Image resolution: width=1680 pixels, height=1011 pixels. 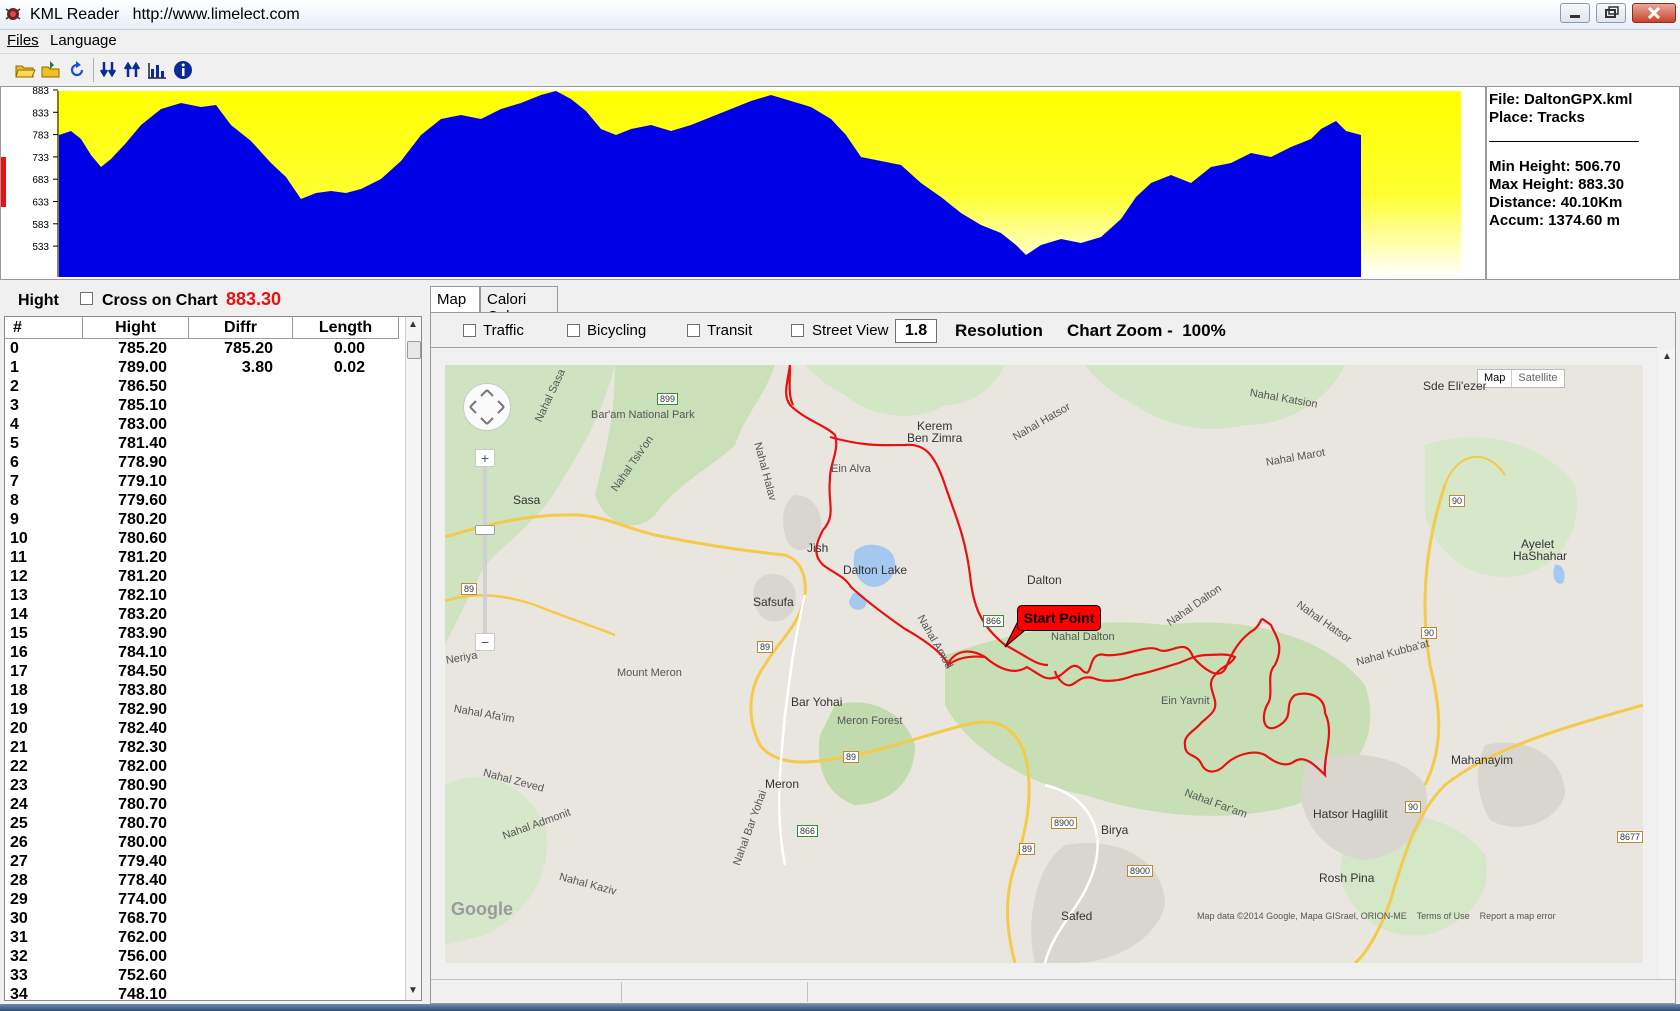 What do you see at coordinates (14, 500) in the screenshot?
I see `row-index: 8` at bounding box center [14, 500].